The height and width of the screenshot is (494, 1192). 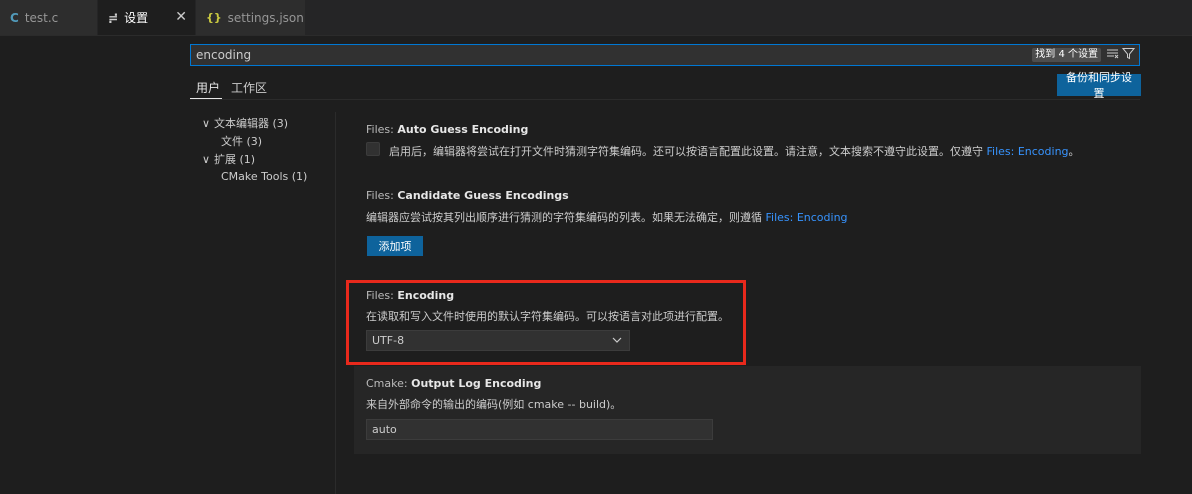 What do you see at coordinates (454, 383) in the screenshot?
I see `setting-title-cmake: Cmake: Output Log Encoding` at bounding box center [454, 383].